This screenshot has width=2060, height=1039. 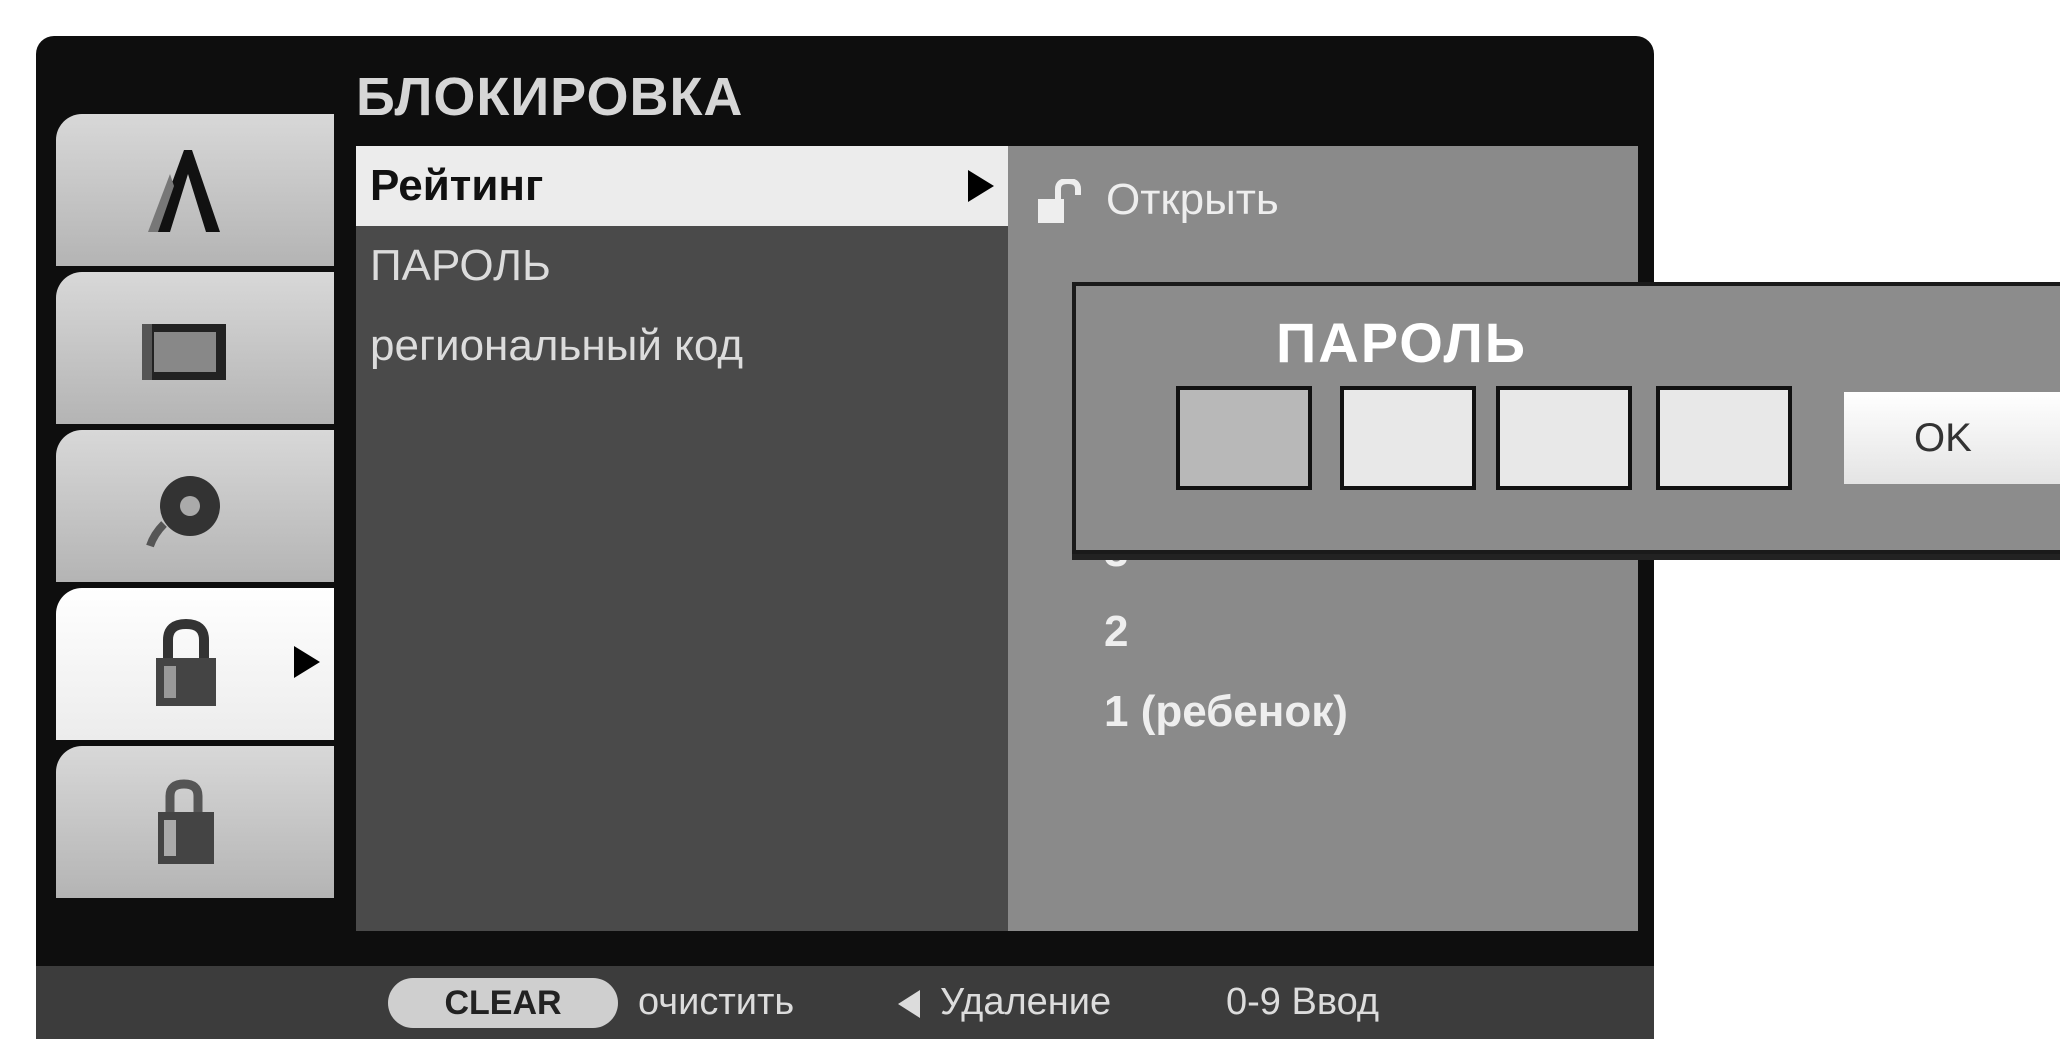 I want to click on submenu-item-rating: Рейтинг, so click(x=682, y=186).